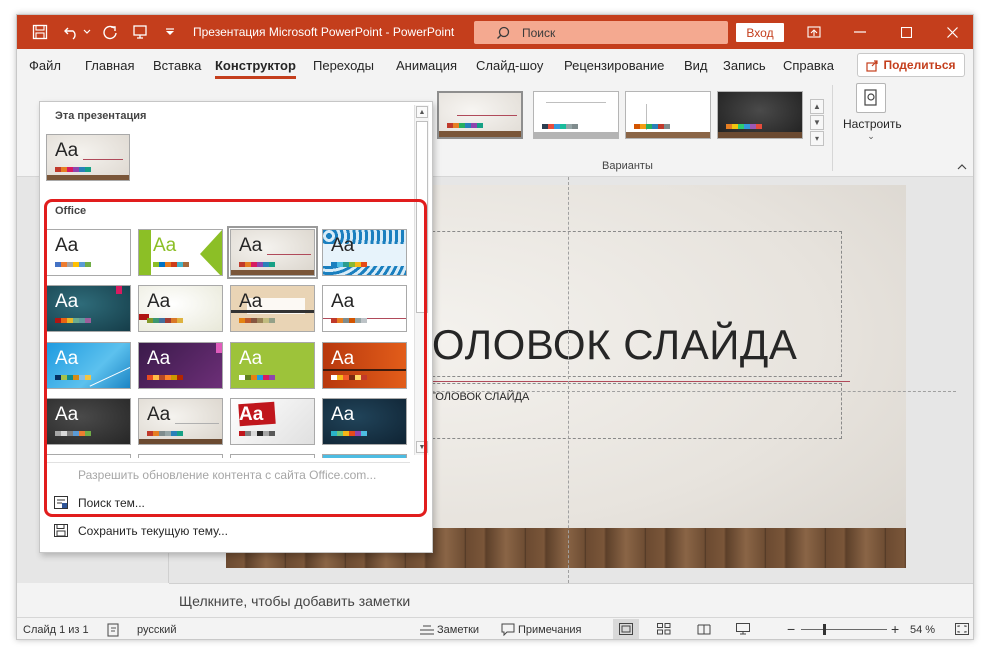  I want to click on reading-view-icon, so click(704, 630).